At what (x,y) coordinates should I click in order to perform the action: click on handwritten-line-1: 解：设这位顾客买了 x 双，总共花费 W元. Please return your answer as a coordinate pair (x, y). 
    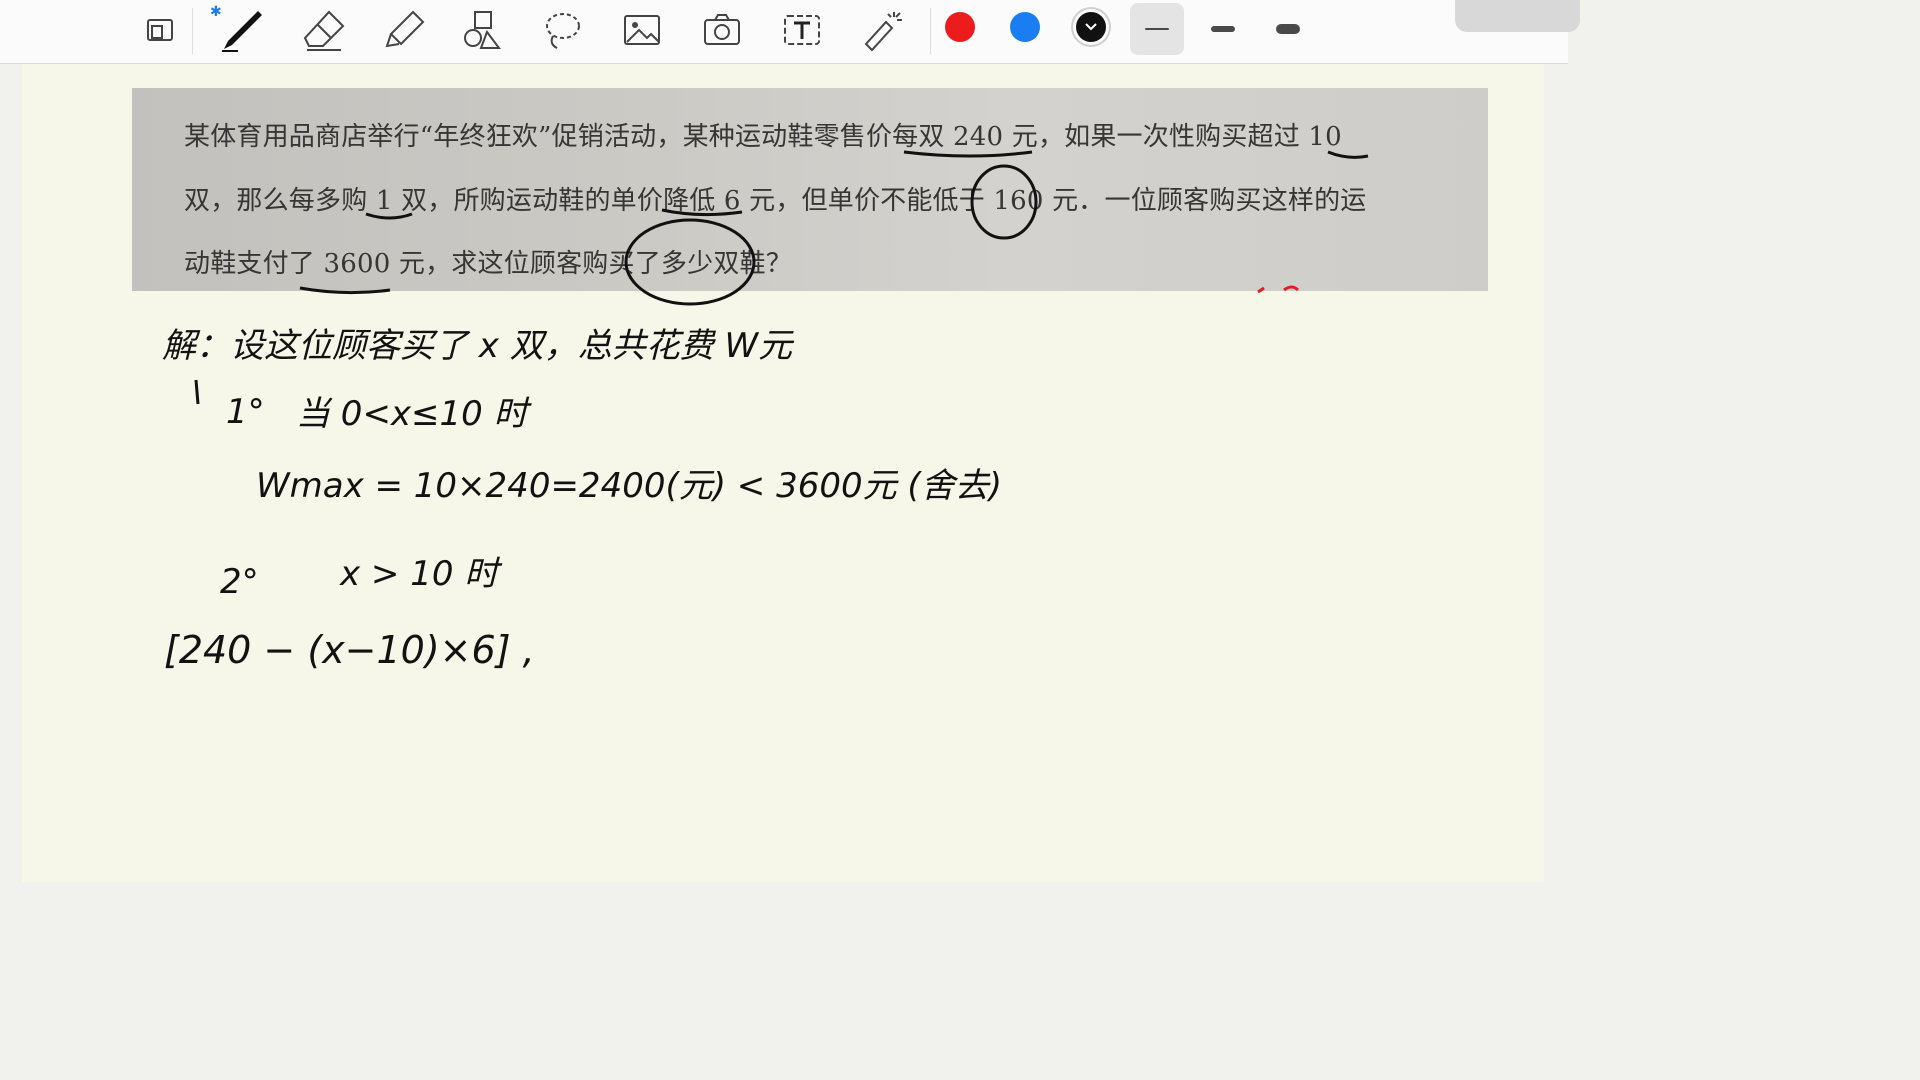
    Looking at the image, I should click on (477, 346).